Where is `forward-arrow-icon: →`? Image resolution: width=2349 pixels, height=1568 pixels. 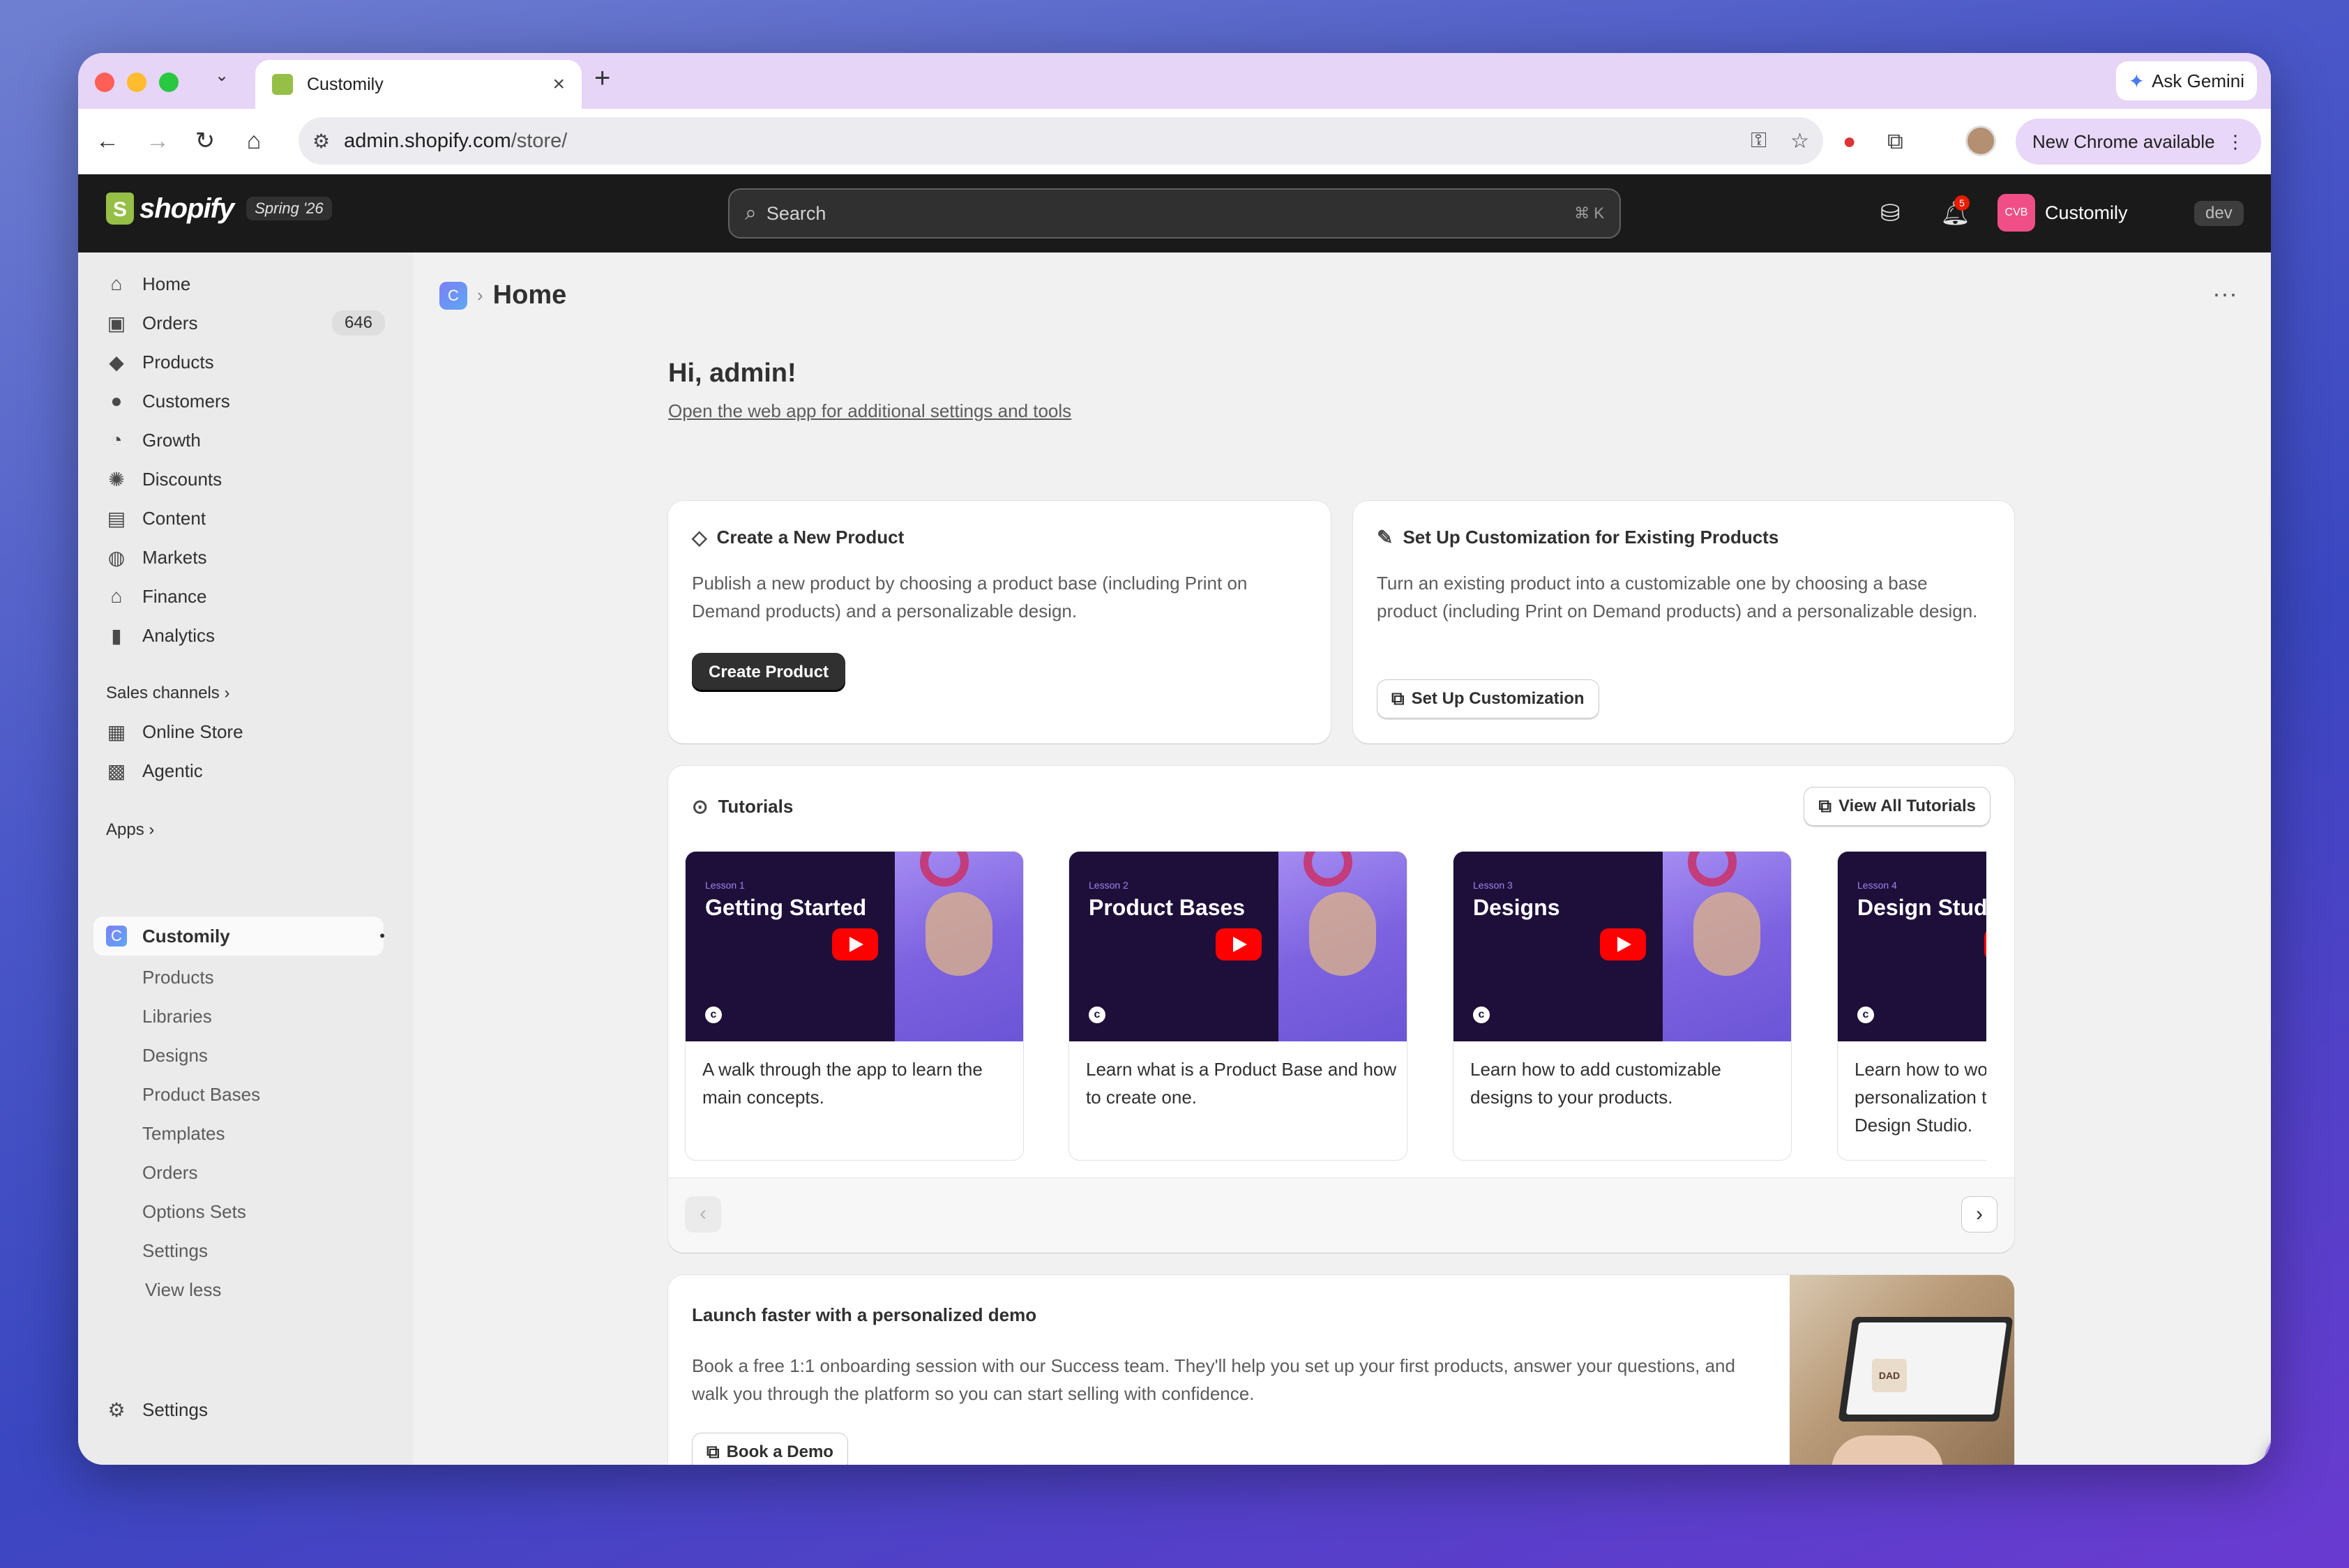
forward-arrow-icon: → is located at coordinates (157, 141).